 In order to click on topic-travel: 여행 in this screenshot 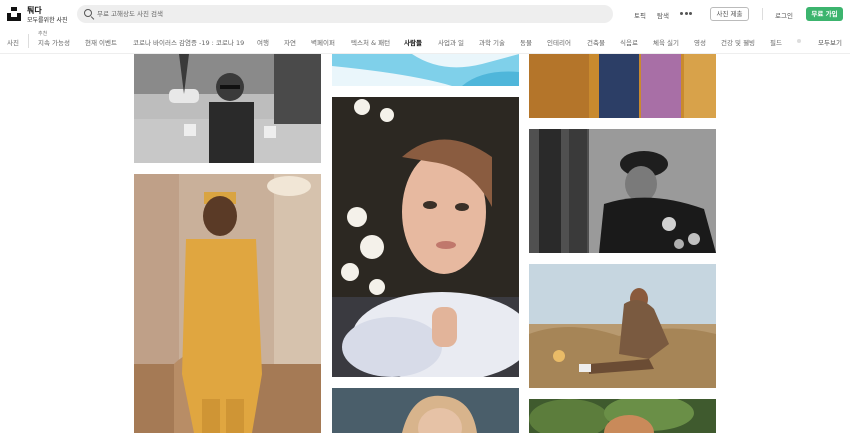, I will do `click(263, 42)`.